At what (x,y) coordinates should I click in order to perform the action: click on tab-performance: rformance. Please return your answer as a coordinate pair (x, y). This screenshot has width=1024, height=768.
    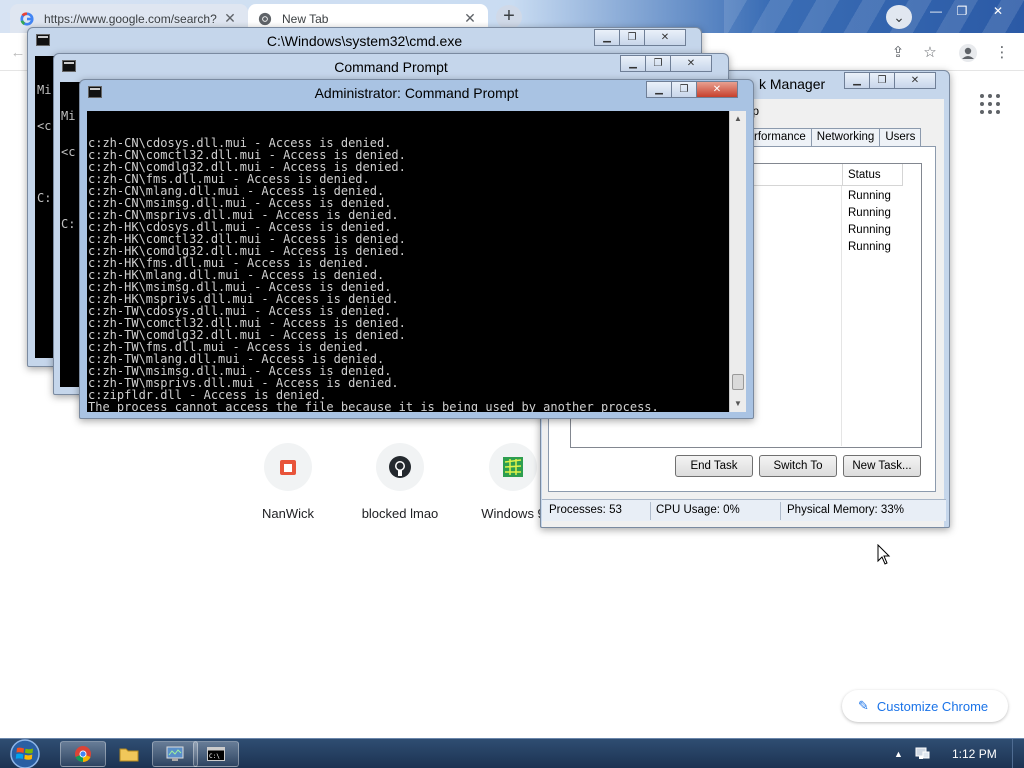
    Looking at the image, I should click on (780, 137).